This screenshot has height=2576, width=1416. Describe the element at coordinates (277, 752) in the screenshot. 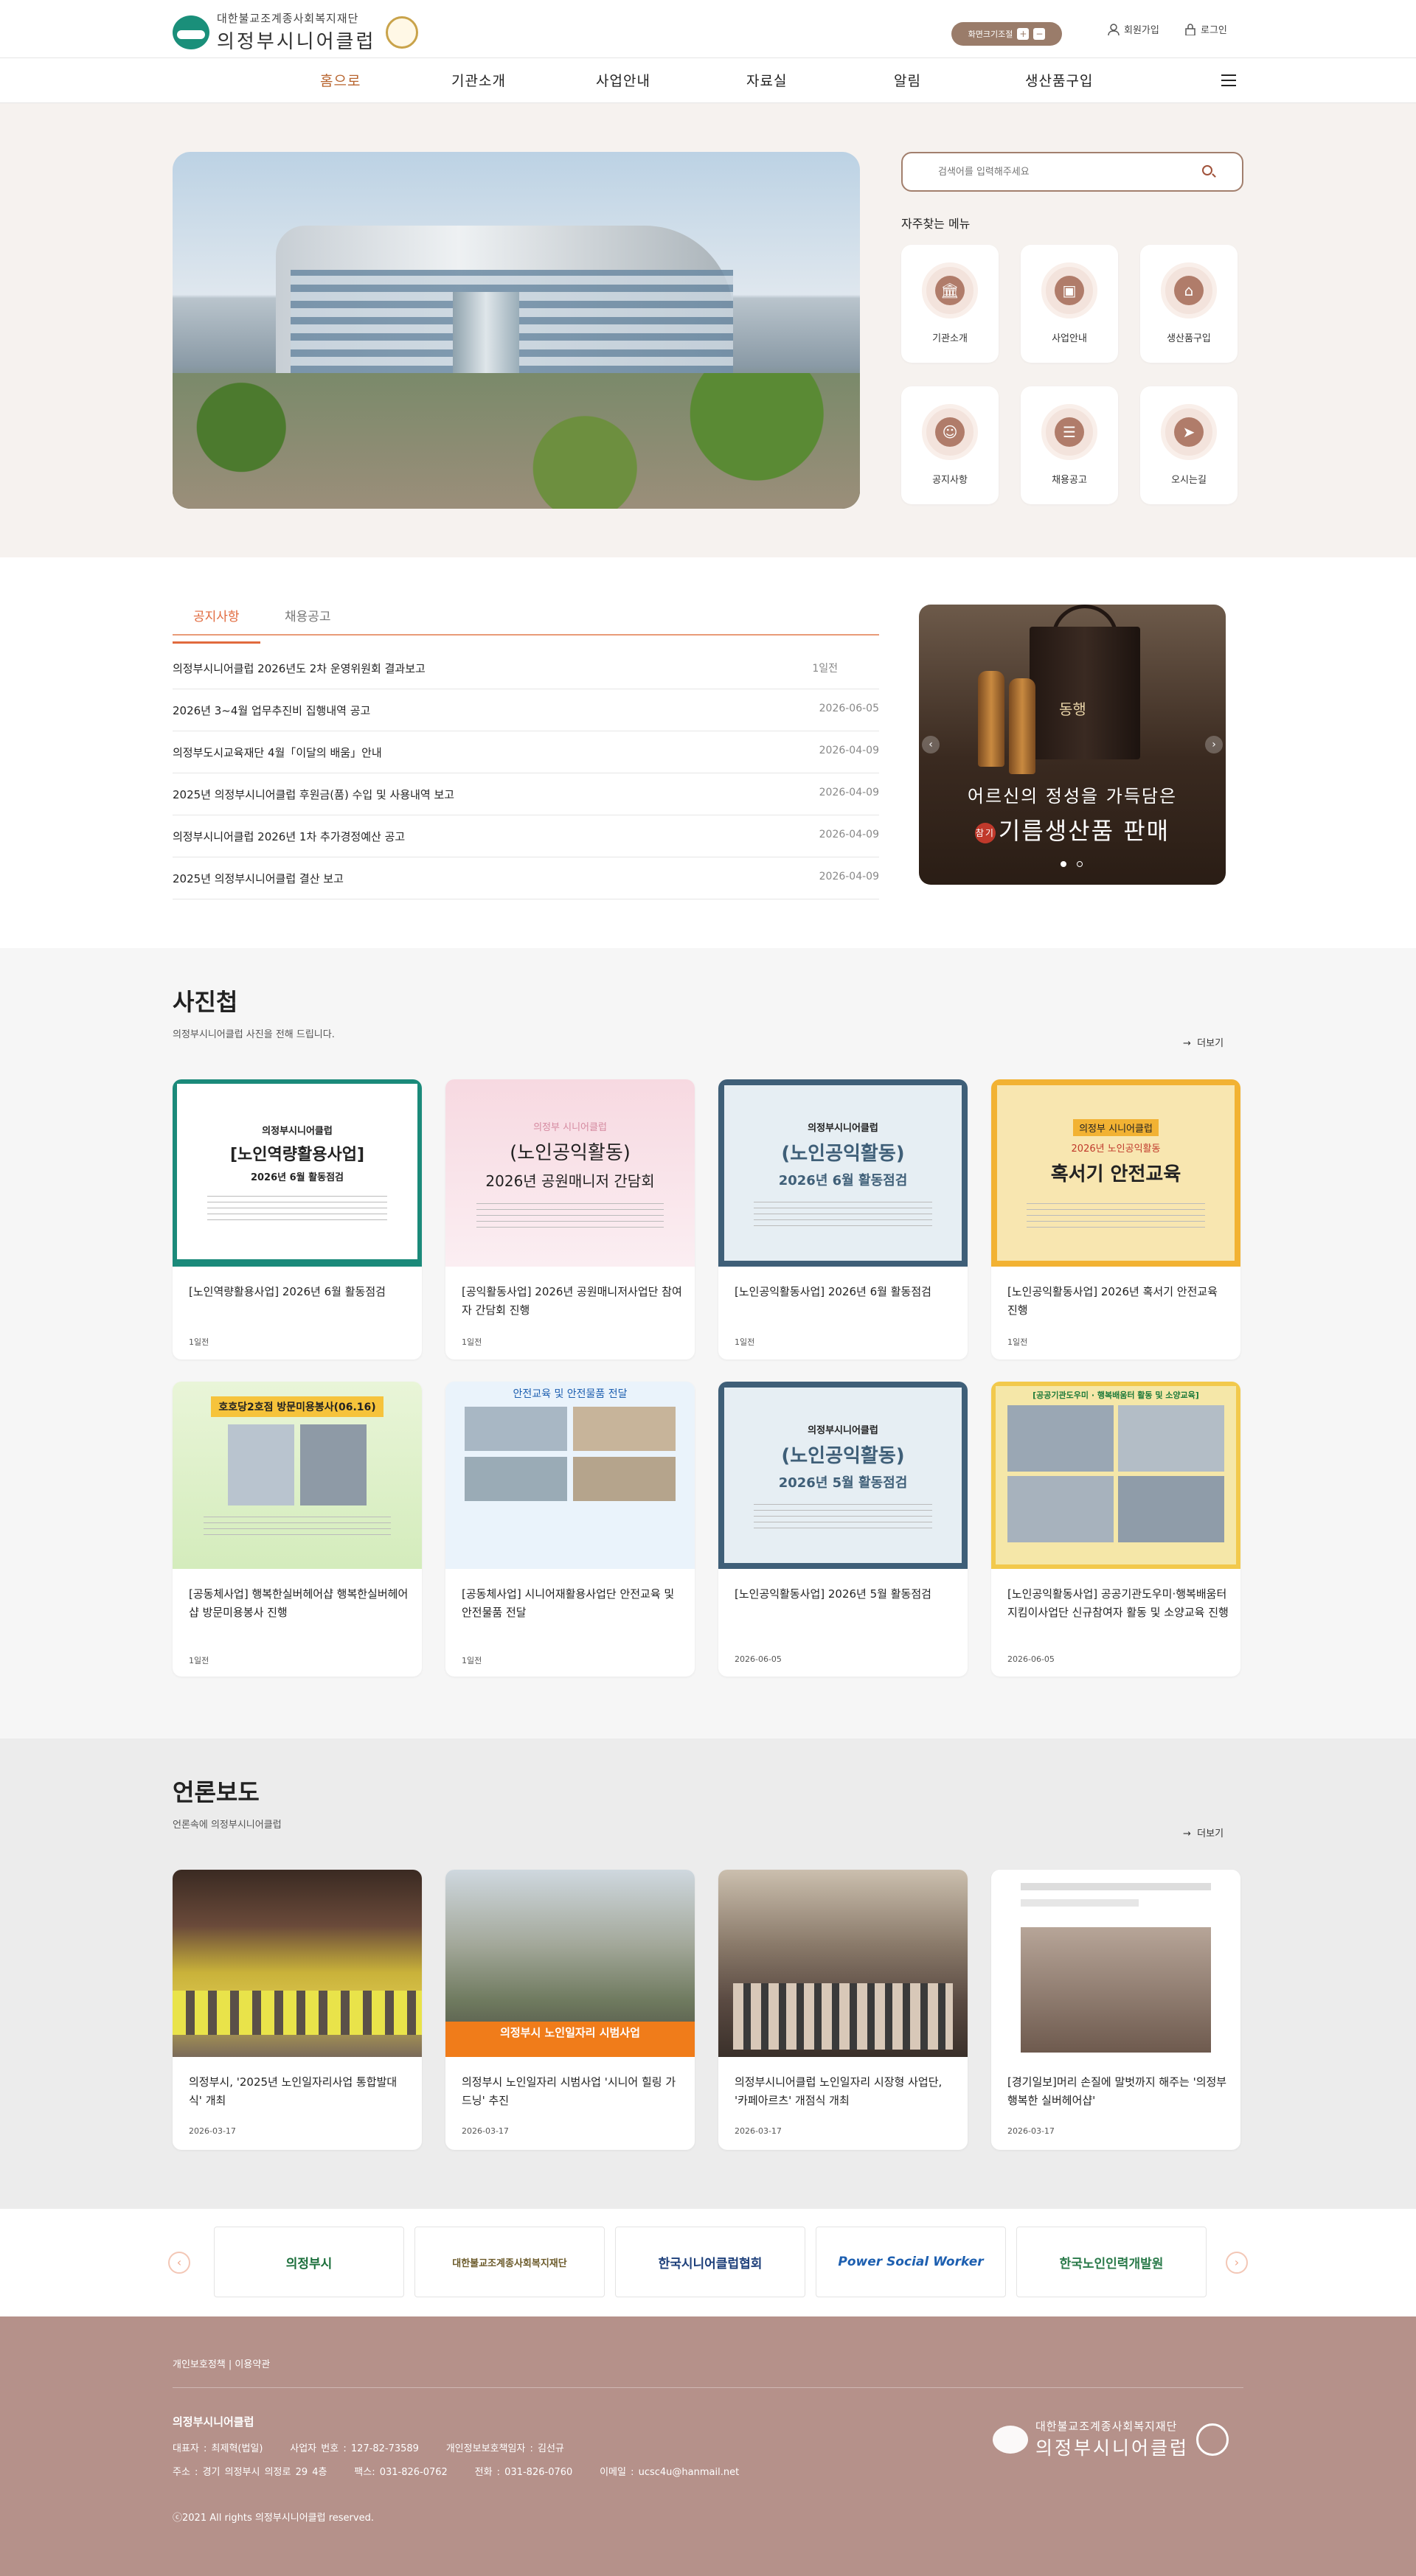

I see `notice-title: 의정부도시교육재단 4월「이달의 배움」안내` at that location.